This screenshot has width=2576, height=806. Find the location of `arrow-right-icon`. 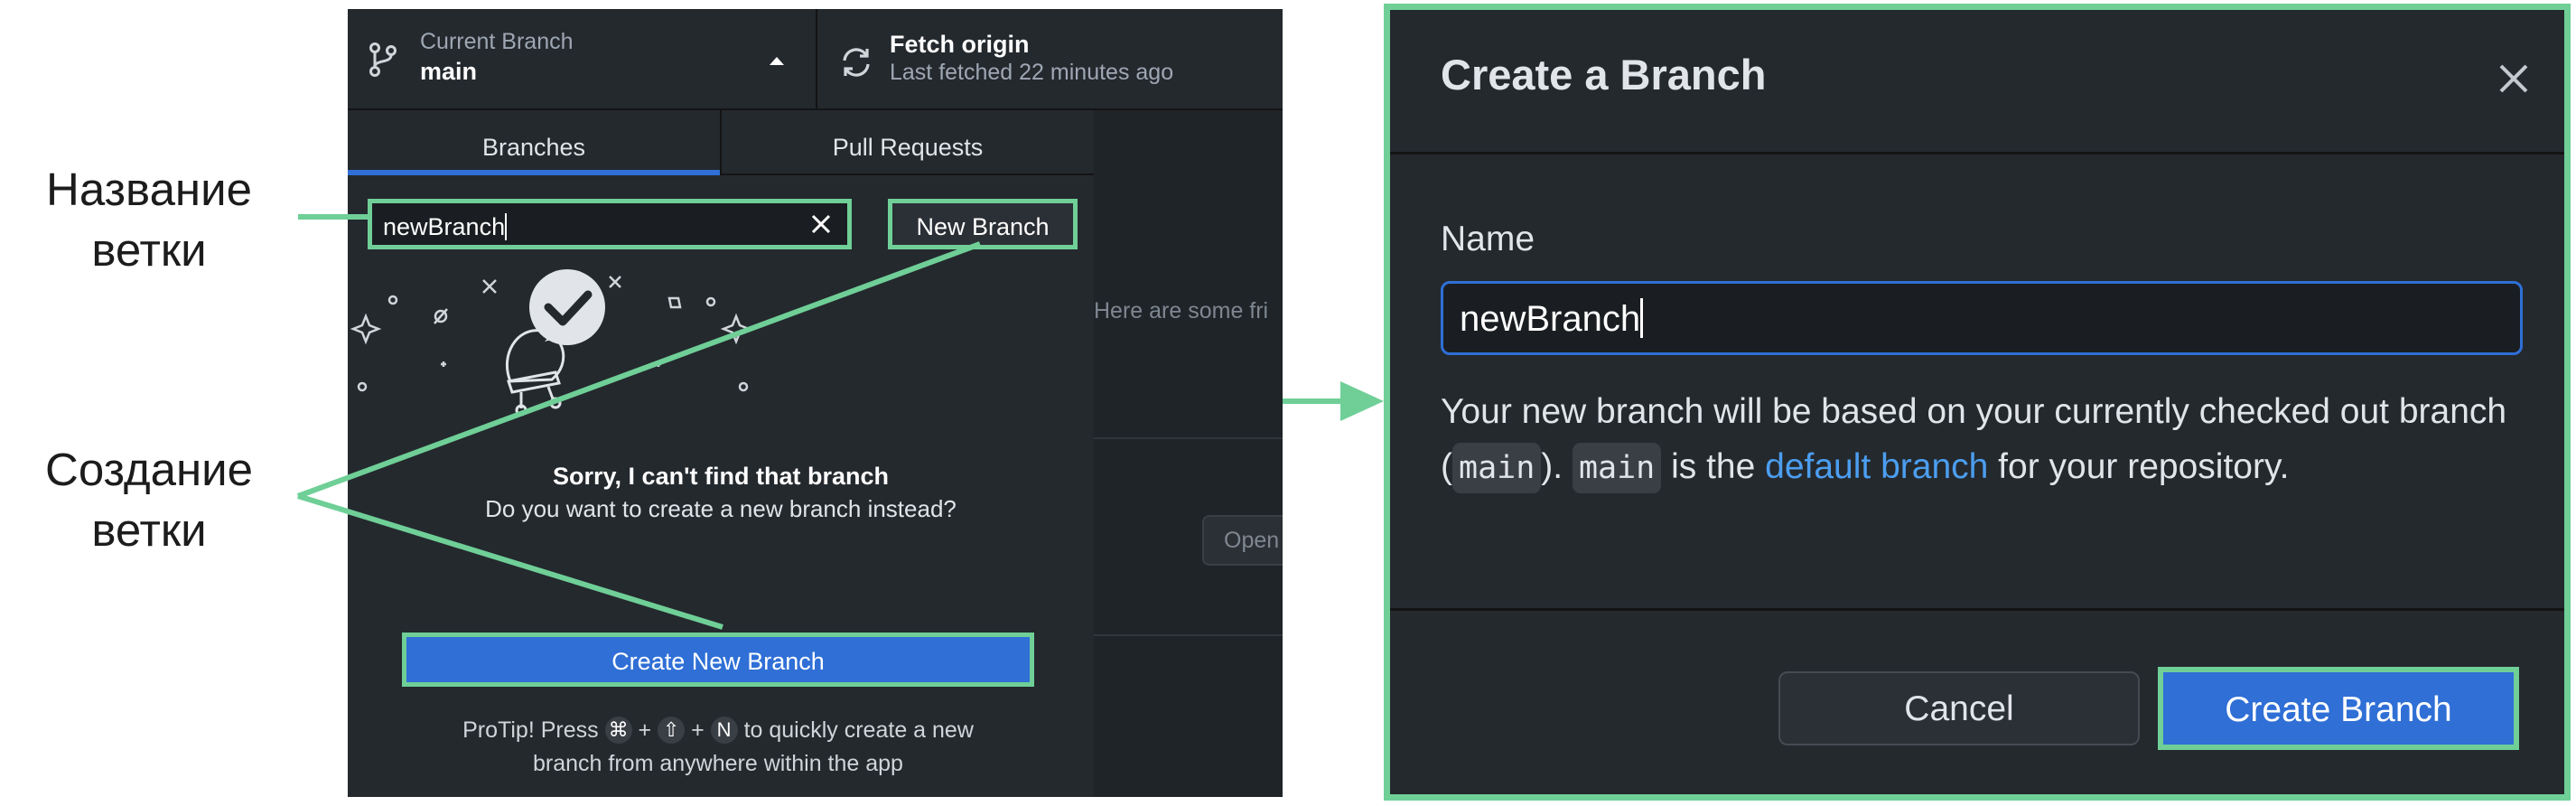

arrow-right-icon is located at coordinates (1362, 401).